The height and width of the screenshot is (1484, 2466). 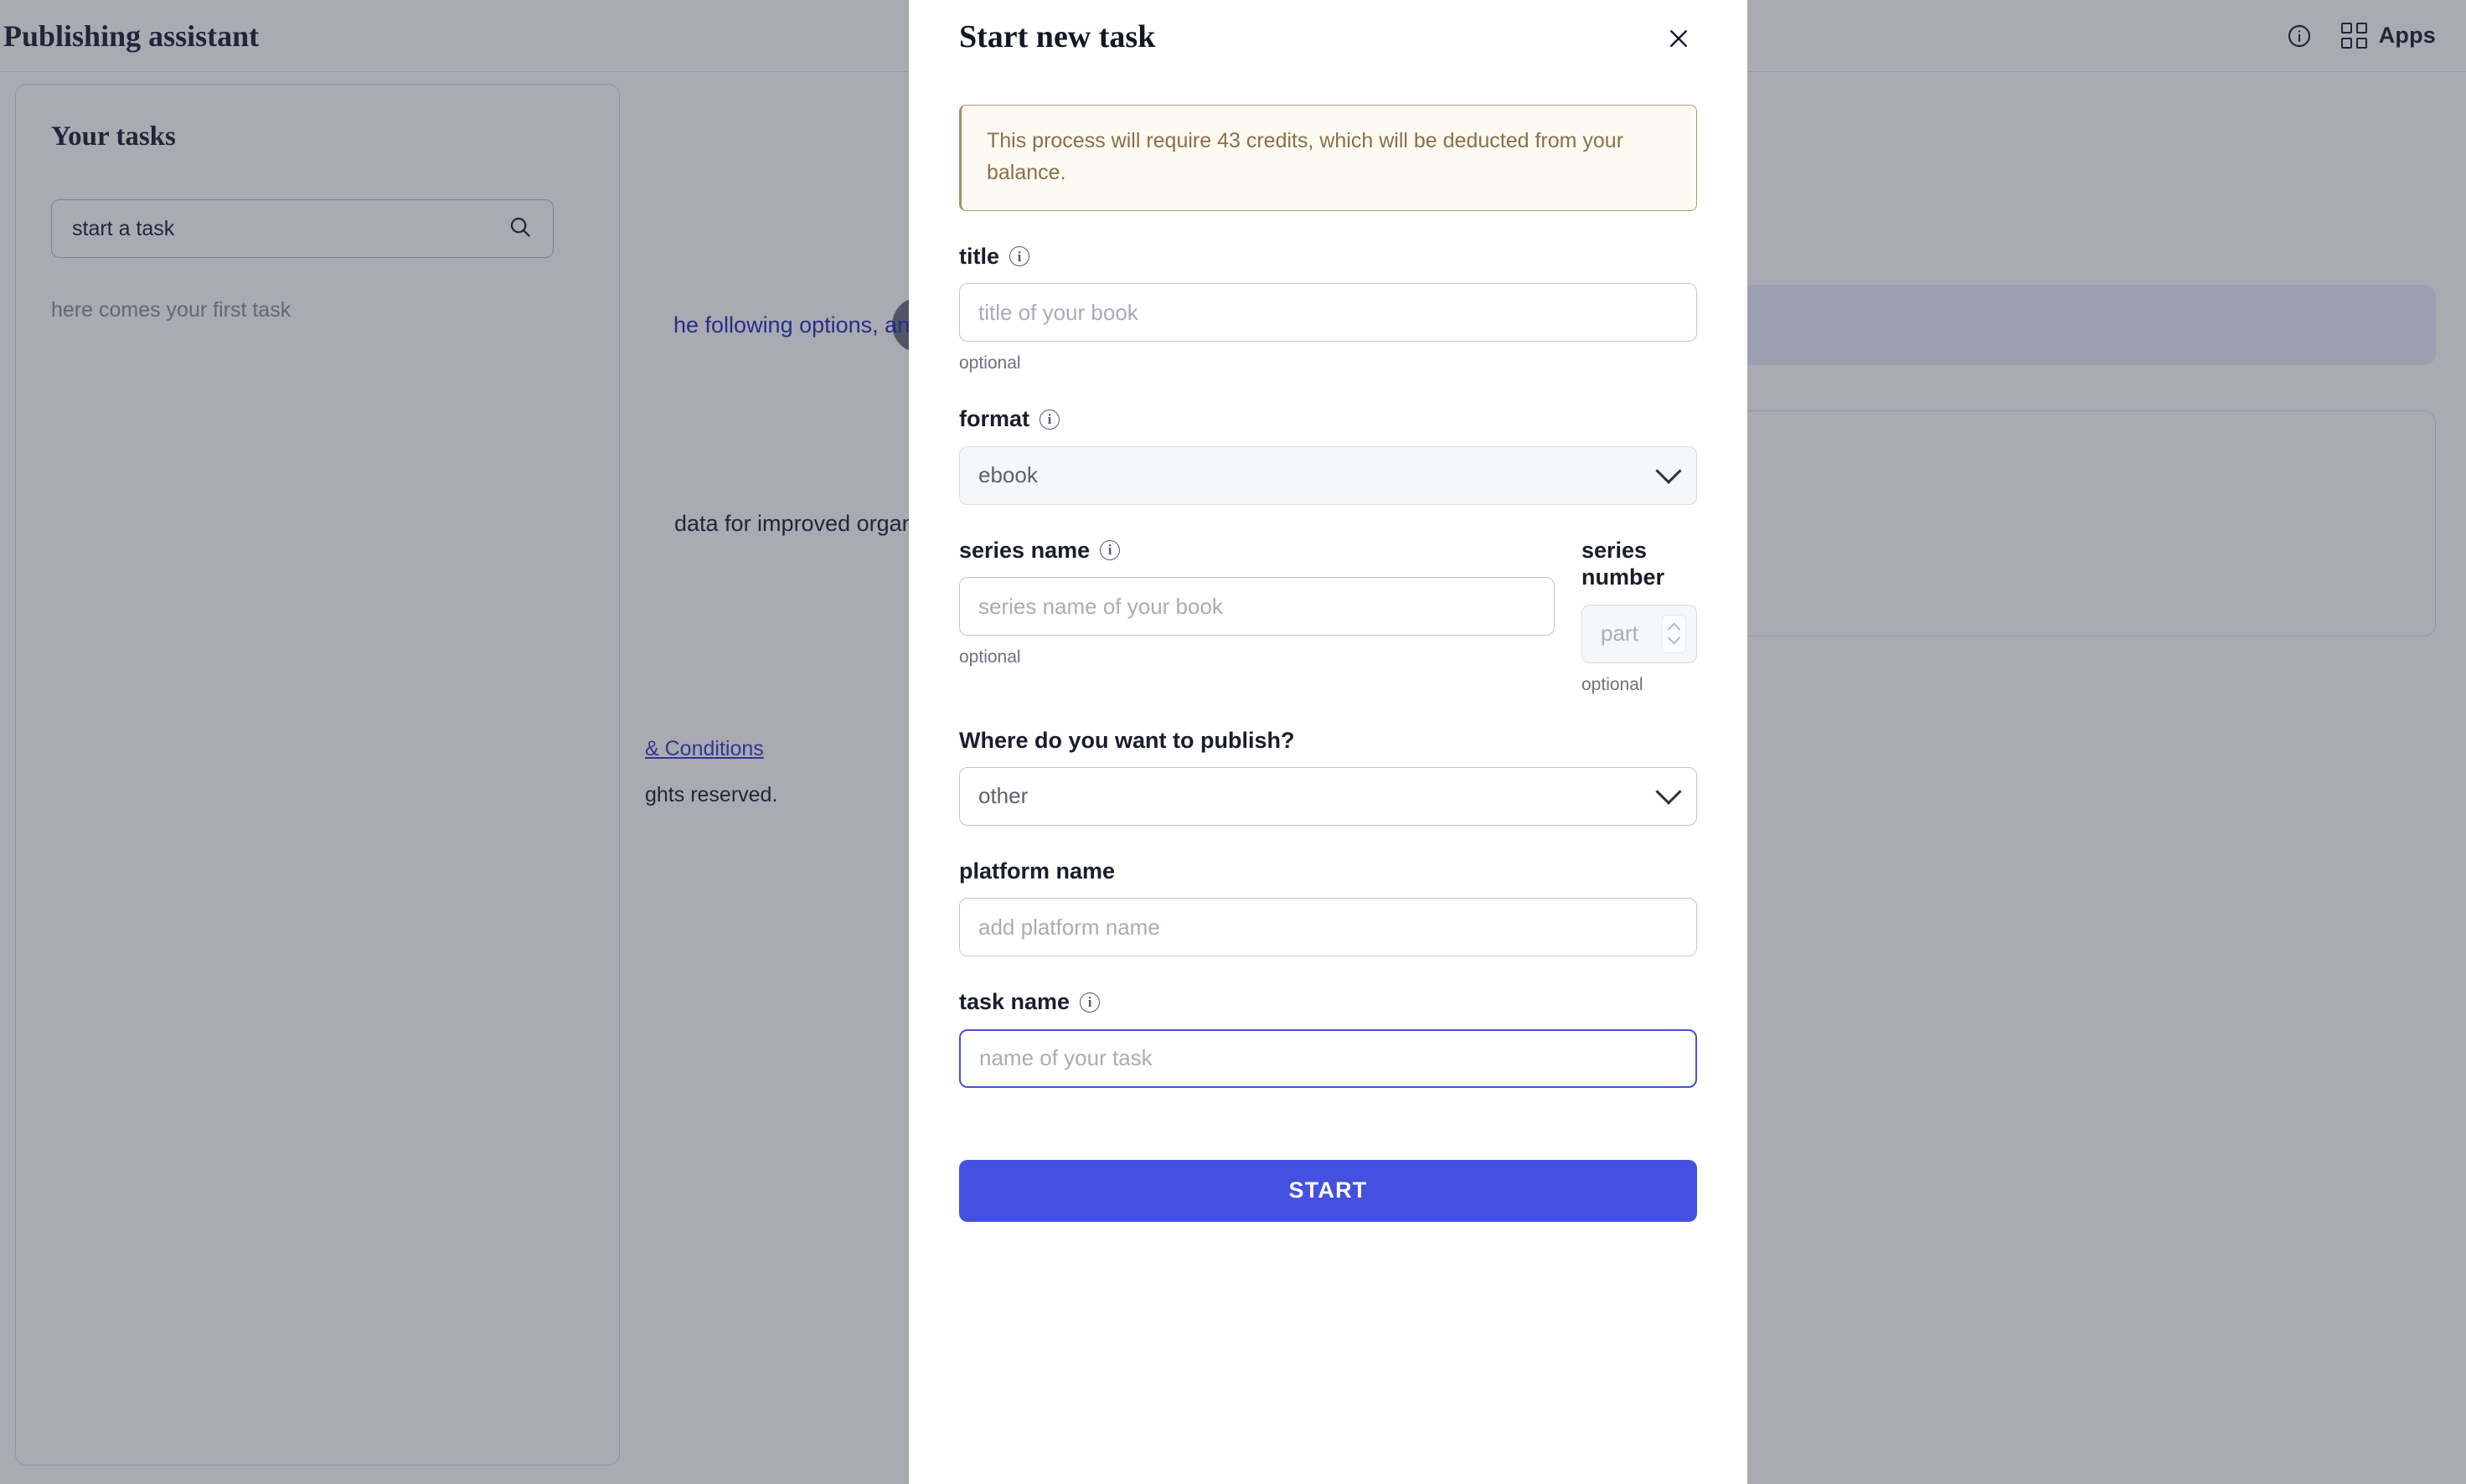 I want to click on series-number-input: part, so click(x=1639, y=633).